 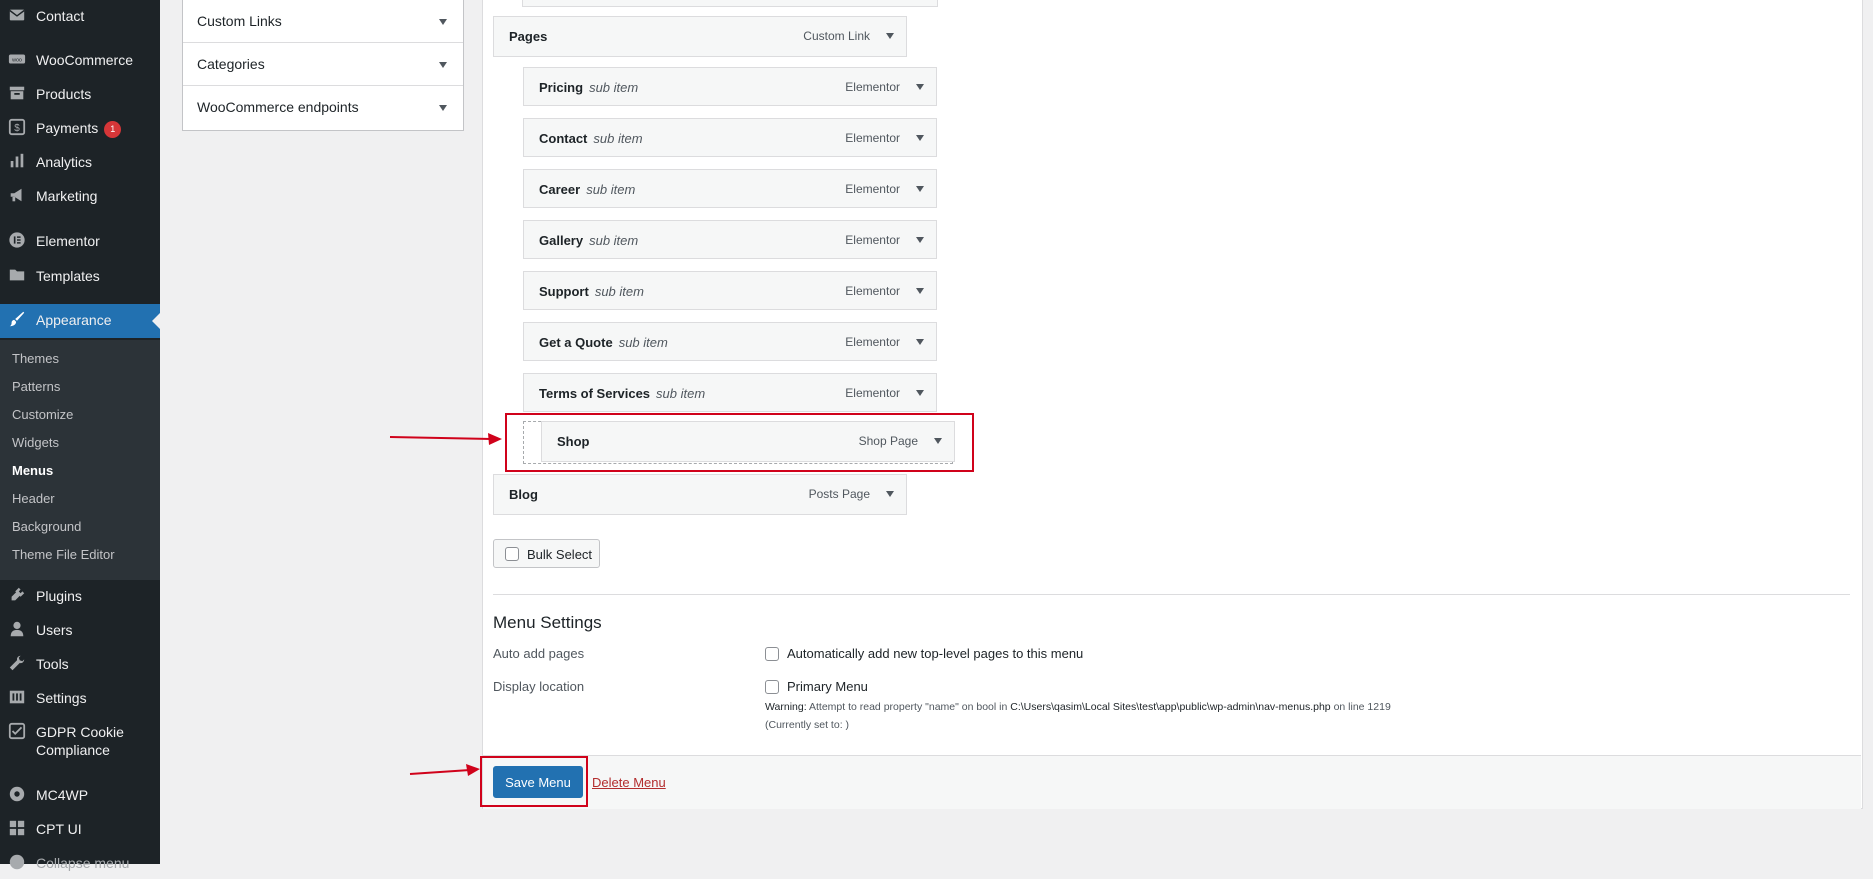 I want to click on submenu-themes: Themes, so click(x=35, y=358).